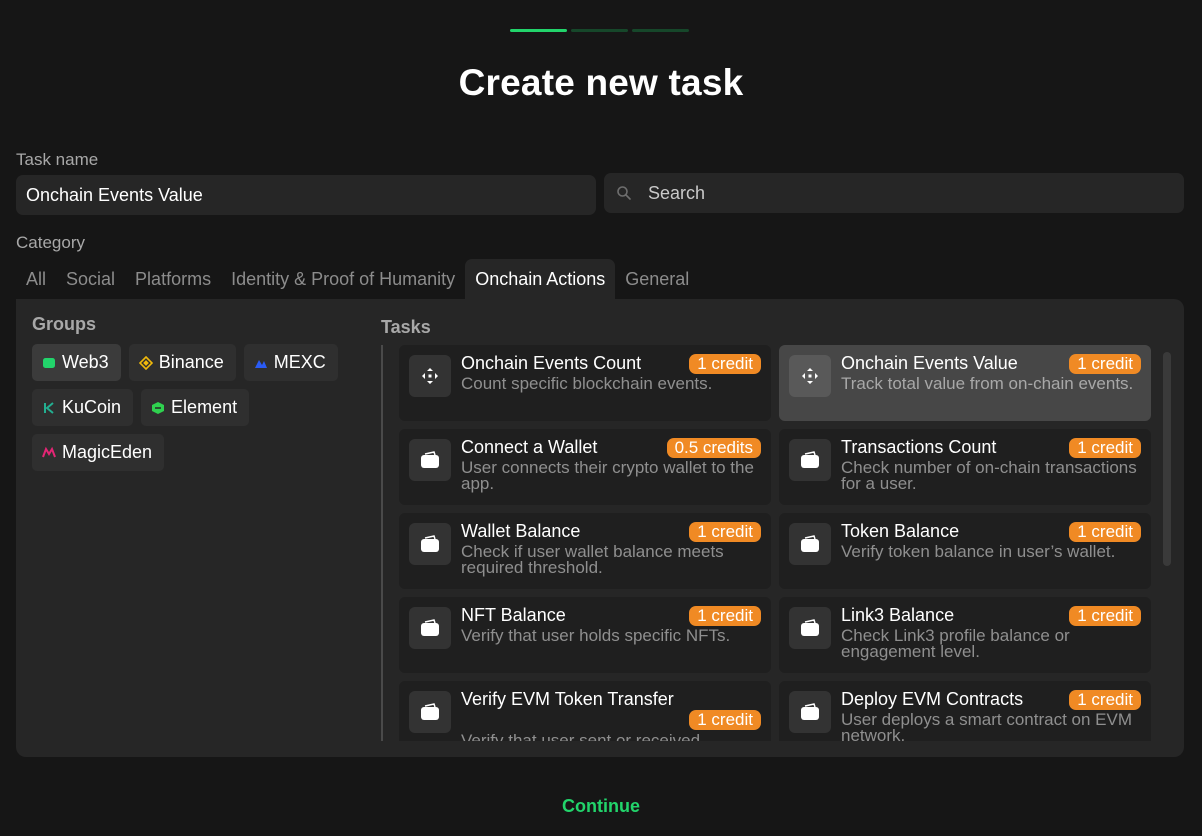 The image size is (1202, 836). What do you see at coordinates (713, 448) in the screenshot?
I see `credit-badge: 0.5 credits` at bounding box center [713, 448].